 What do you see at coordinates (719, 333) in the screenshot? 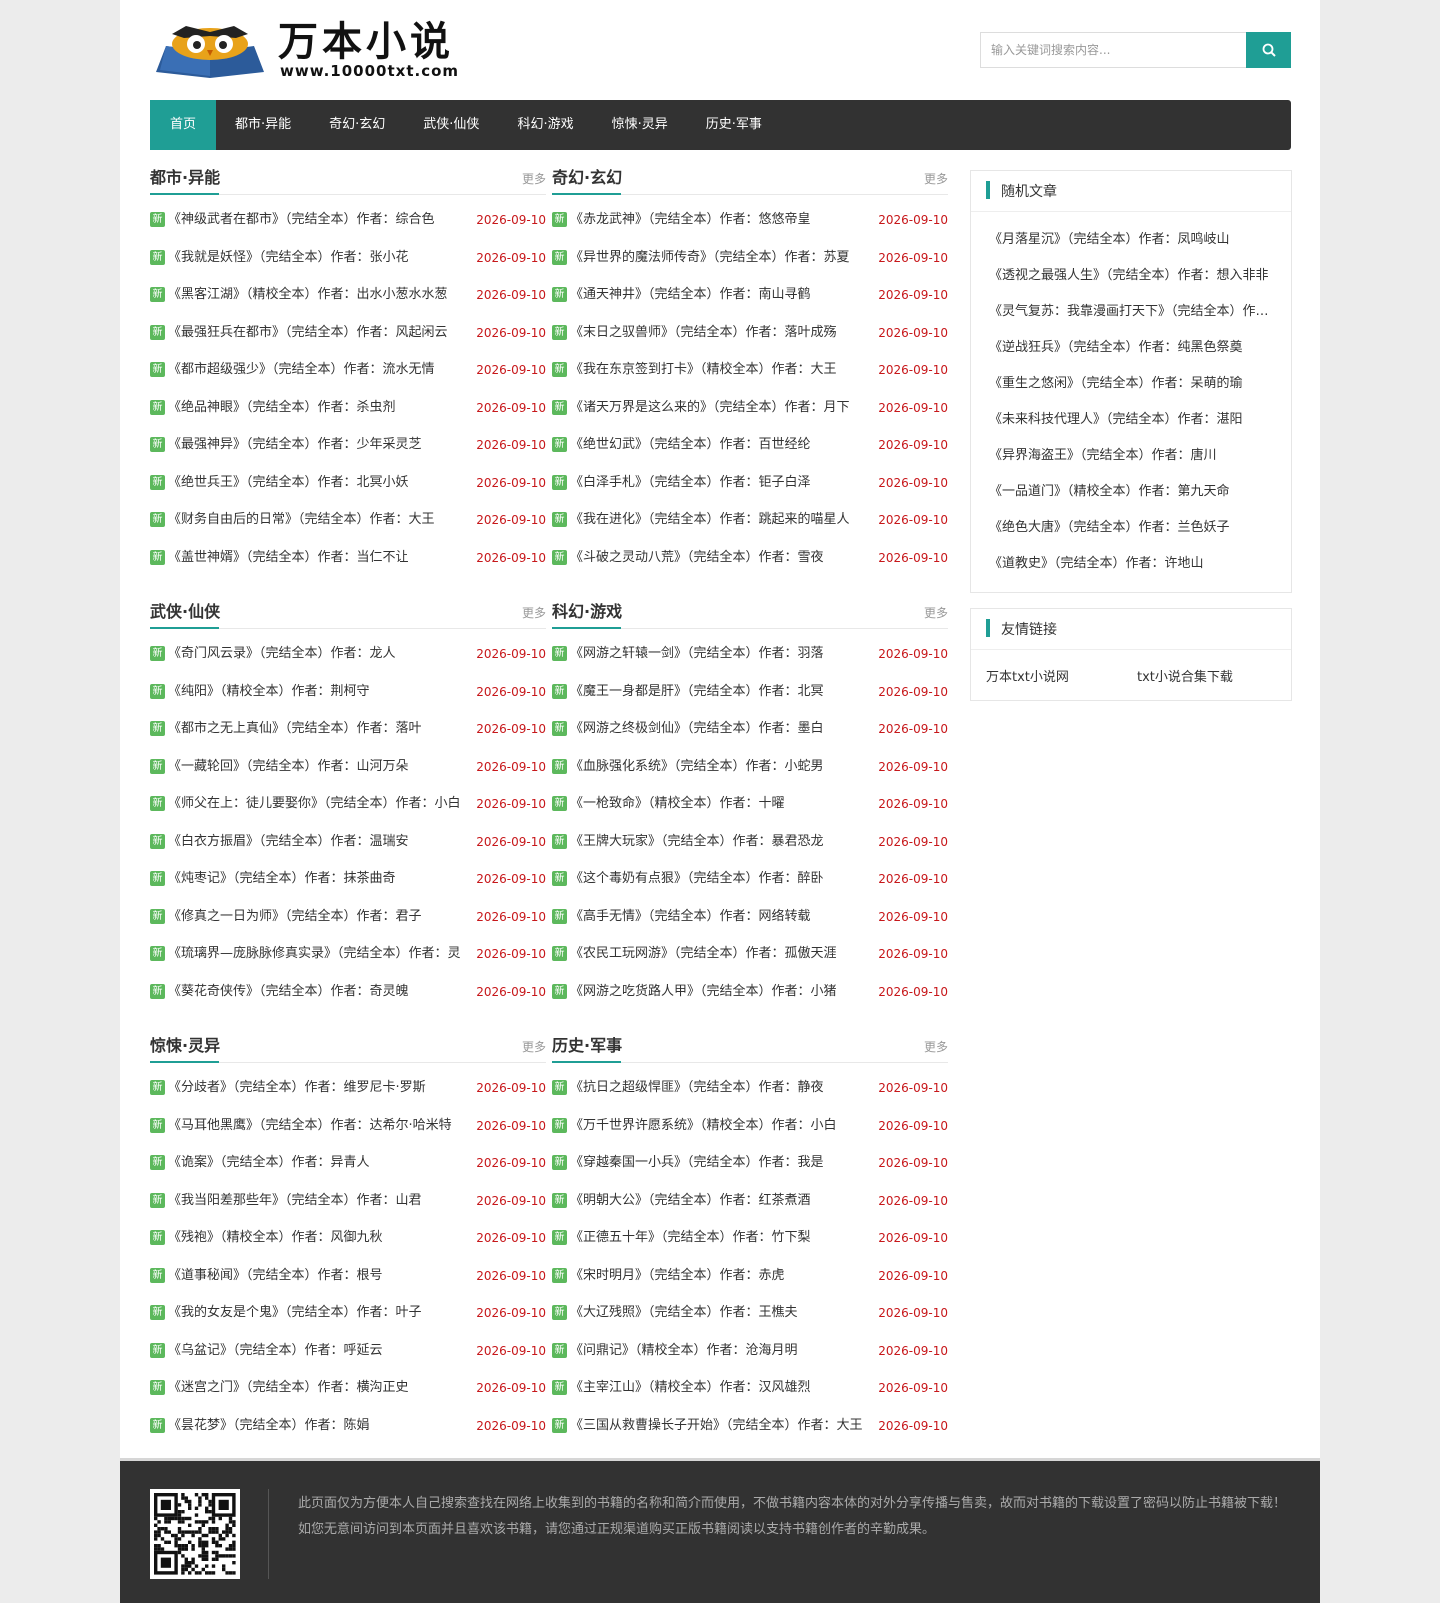
I see `book-title-link: 《末日之驭兽师》（完结全本）作者：落叶成殇` at bounding box center [719, 333].